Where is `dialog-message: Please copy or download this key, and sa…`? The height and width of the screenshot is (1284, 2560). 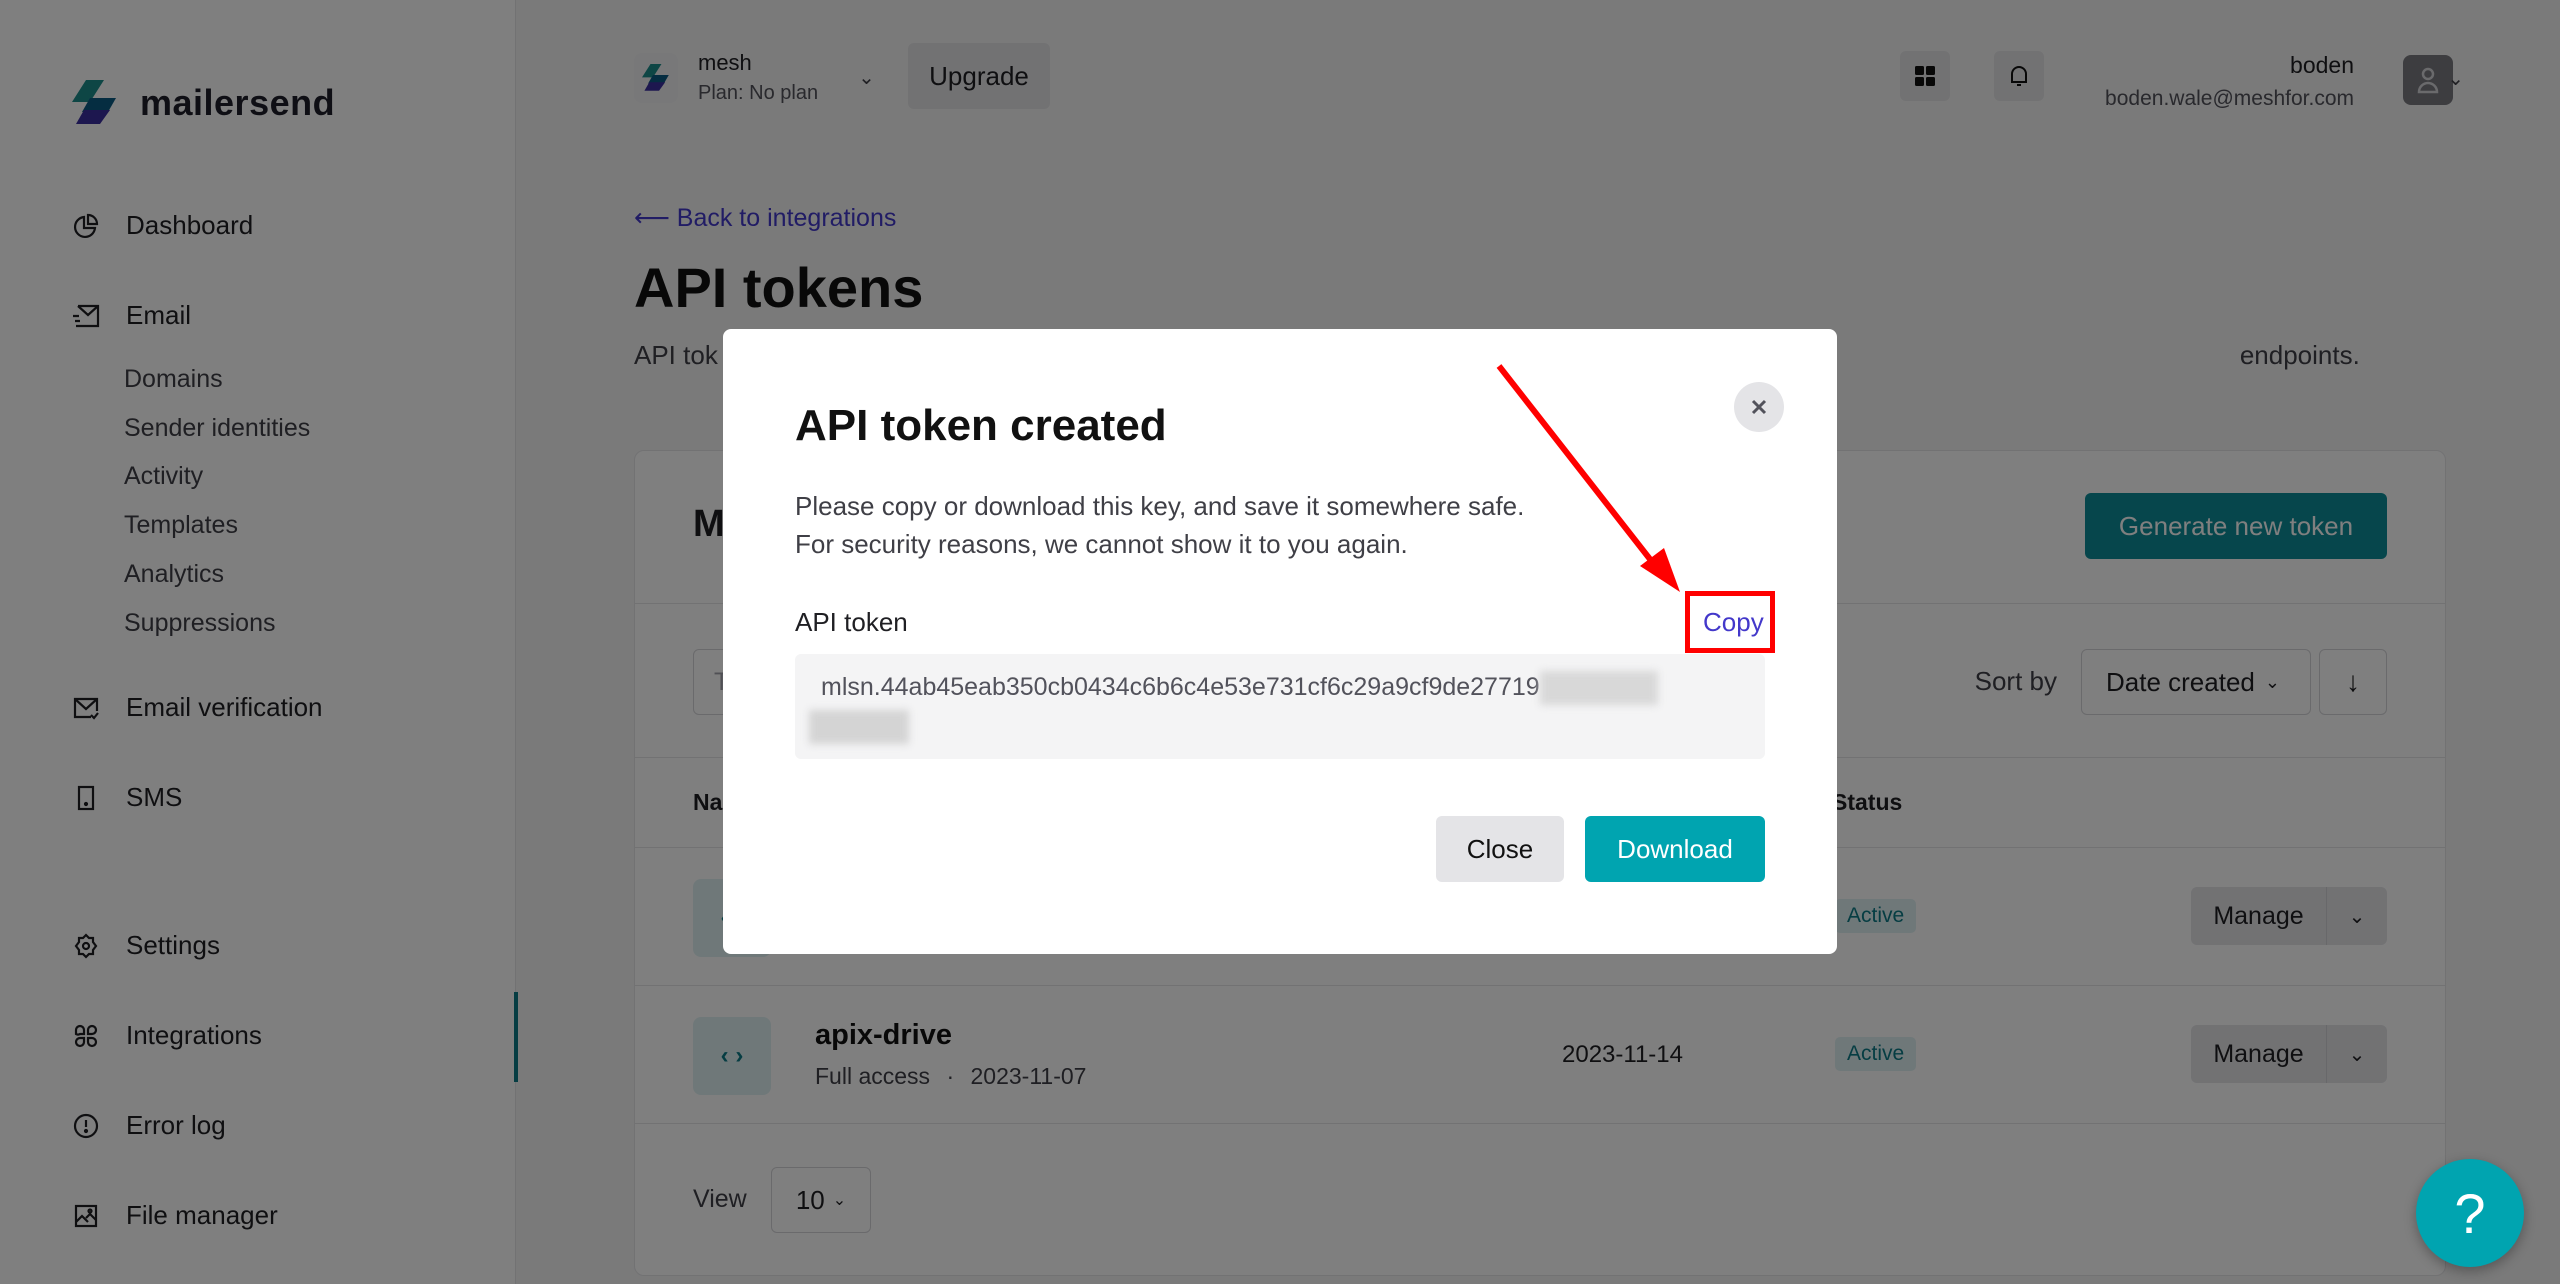
dialog-message: Please copy or download this key, and sa… is located at coordinates (1159, 525).